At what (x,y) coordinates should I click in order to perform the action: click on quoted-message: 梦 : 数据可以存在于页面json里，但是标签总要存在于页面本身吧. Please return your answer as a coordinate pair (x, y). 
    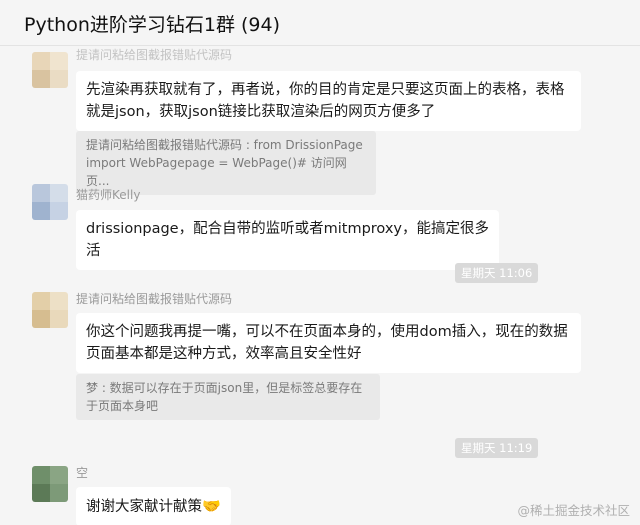
    Looking at the image, I should click on (228, 397).